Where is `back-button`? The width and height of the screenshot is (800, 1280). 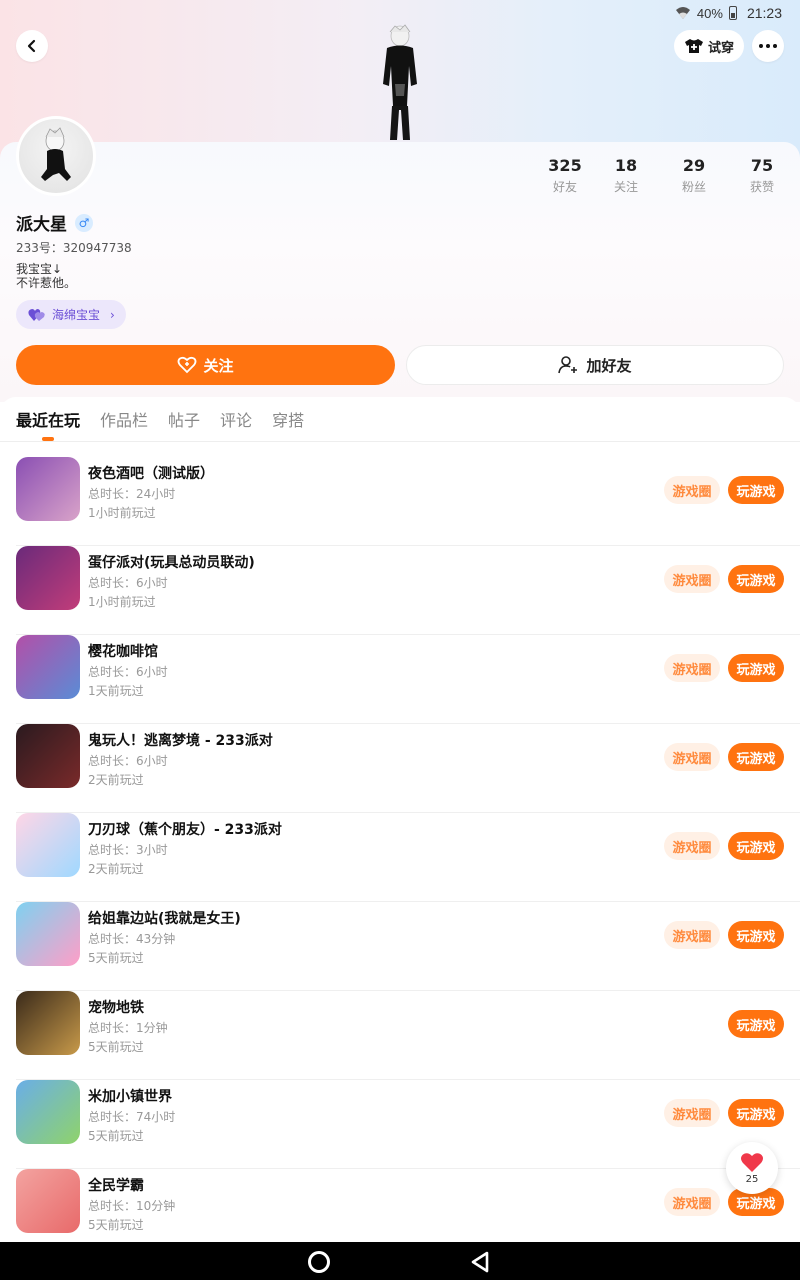 back-button is located at coordinates (32, 46).